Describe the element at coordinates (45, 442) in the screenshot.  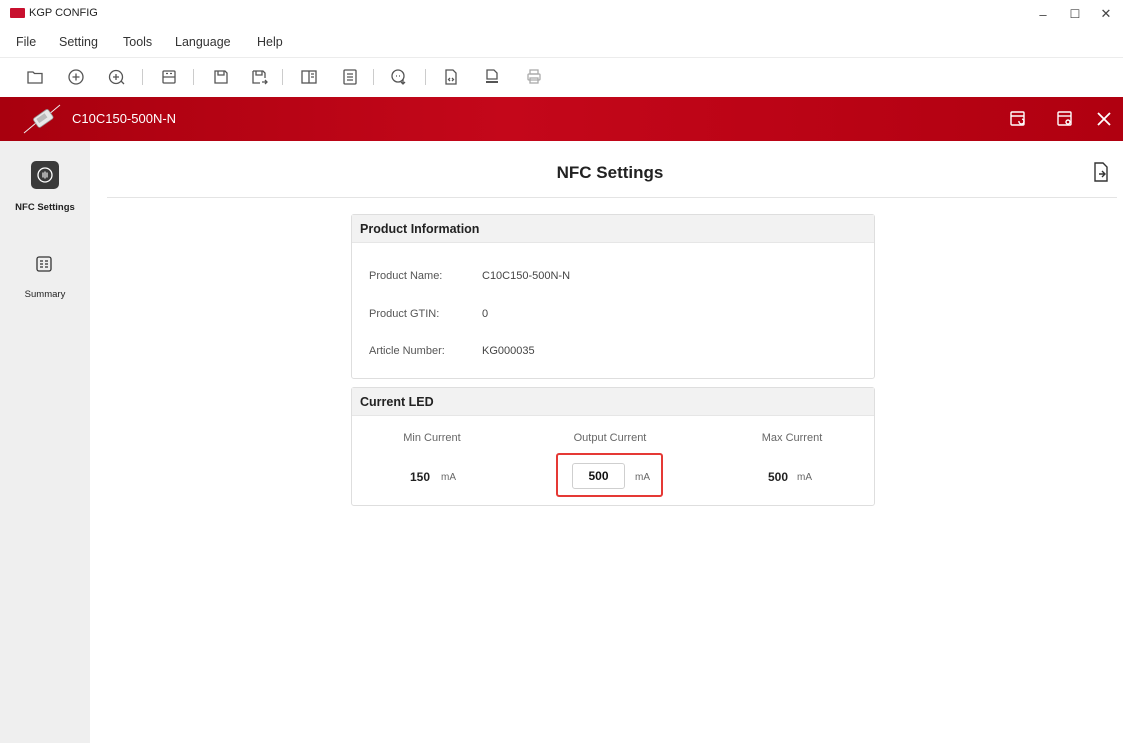
I see `sidebar: NFC Settings Summary` at that location.